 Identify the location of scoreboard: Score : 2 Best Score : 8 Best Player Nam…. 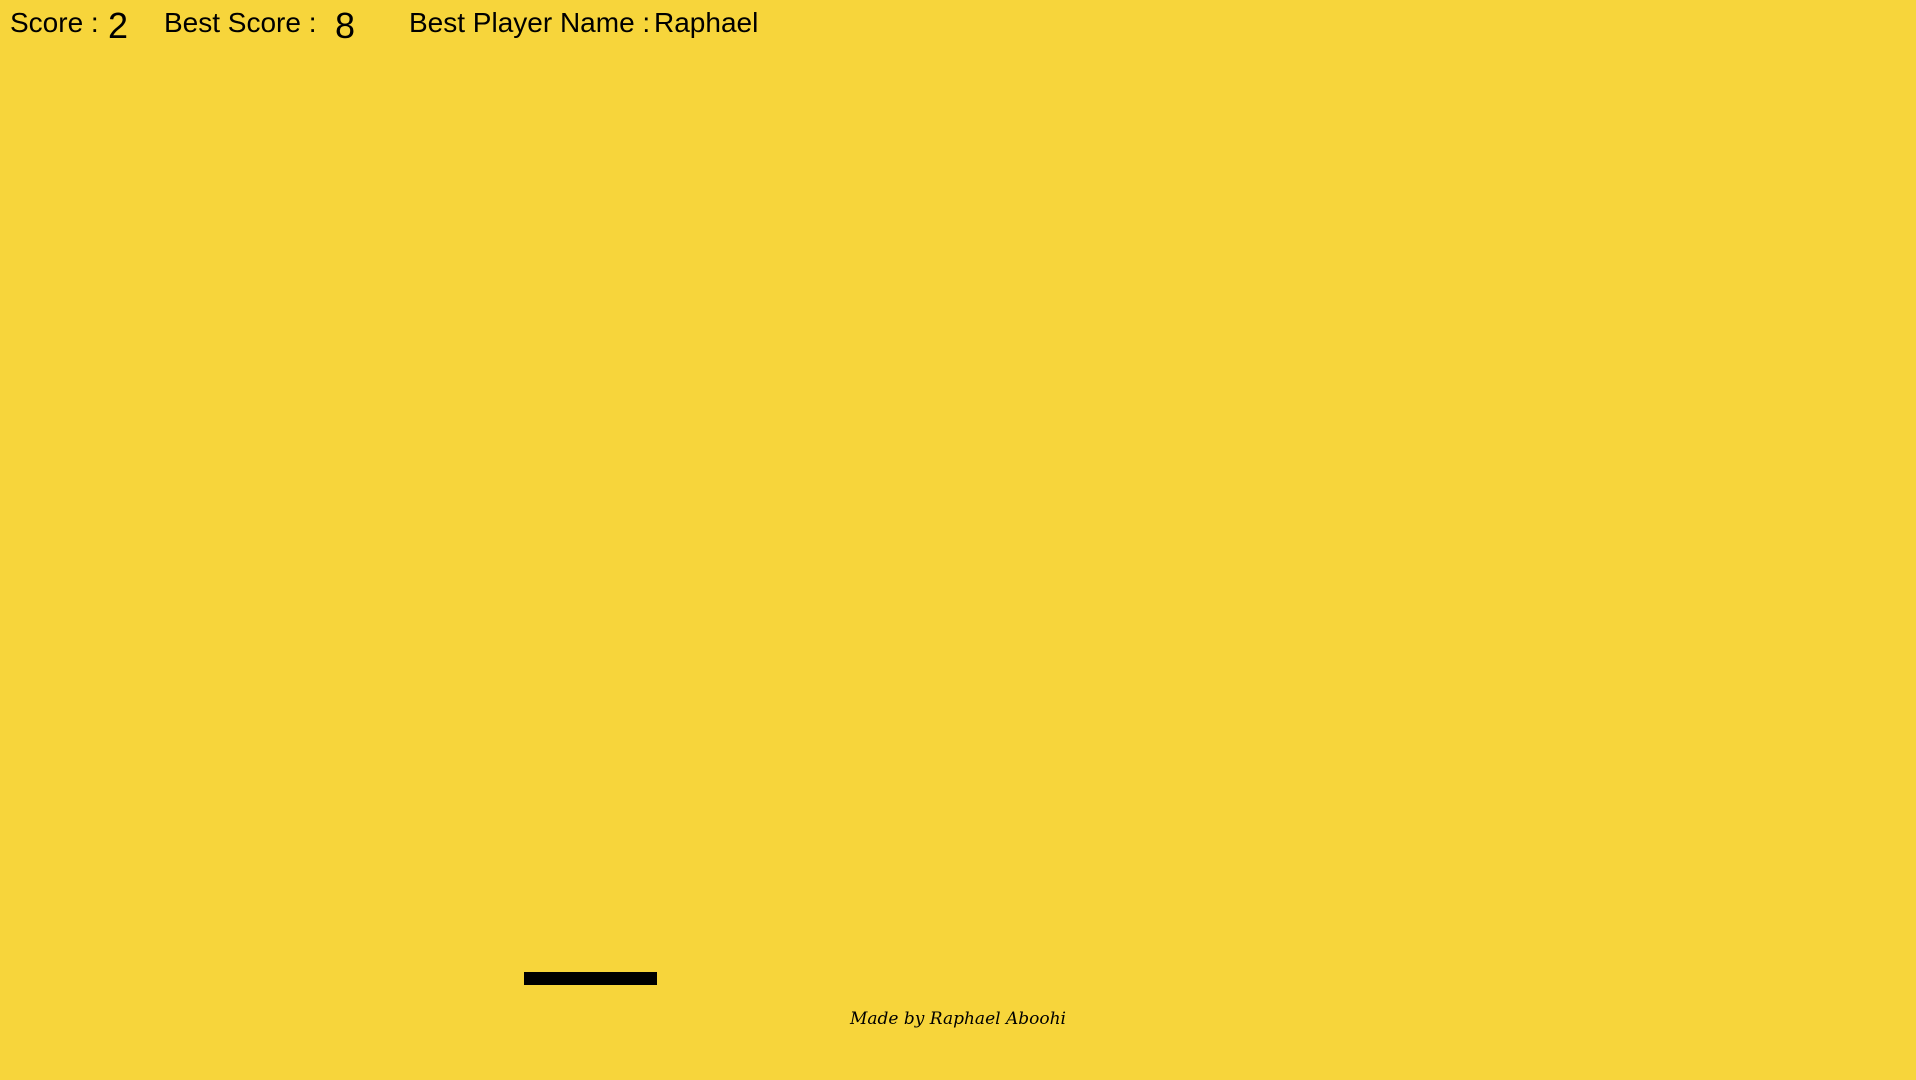
(510, 28).